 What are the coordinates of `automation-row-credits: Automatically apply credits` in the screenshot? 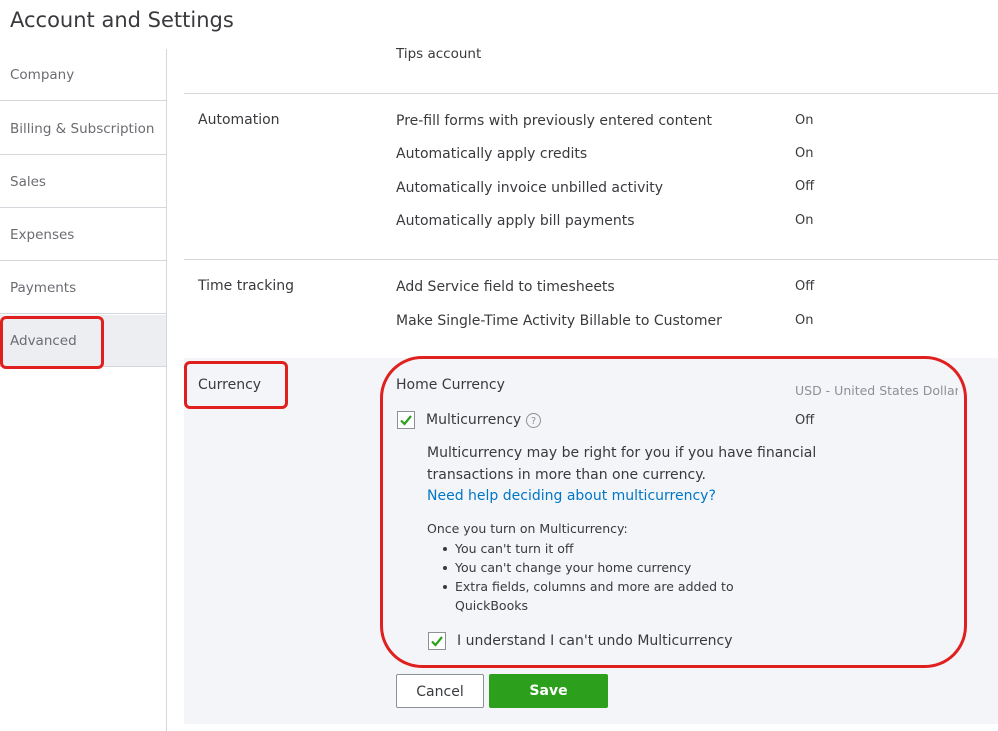 It's located at (491, 154).